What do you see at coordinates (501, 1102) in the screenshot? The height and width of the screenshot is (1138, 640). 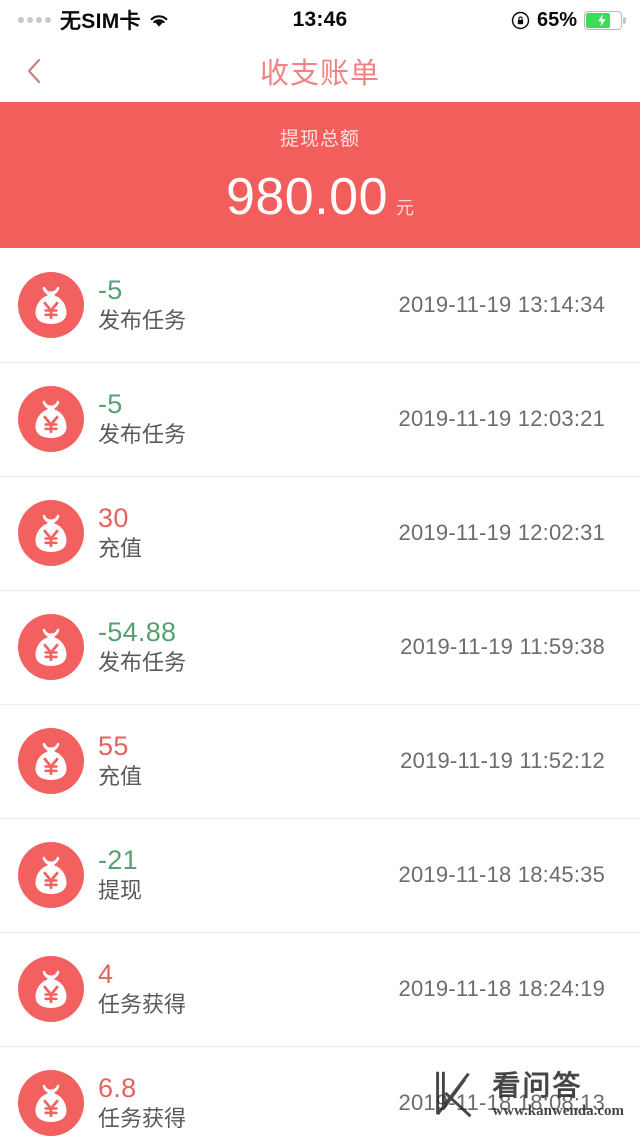 I see `transaction-date: 2019-11-18 18:08:13` at bounding box center [501, 1102].